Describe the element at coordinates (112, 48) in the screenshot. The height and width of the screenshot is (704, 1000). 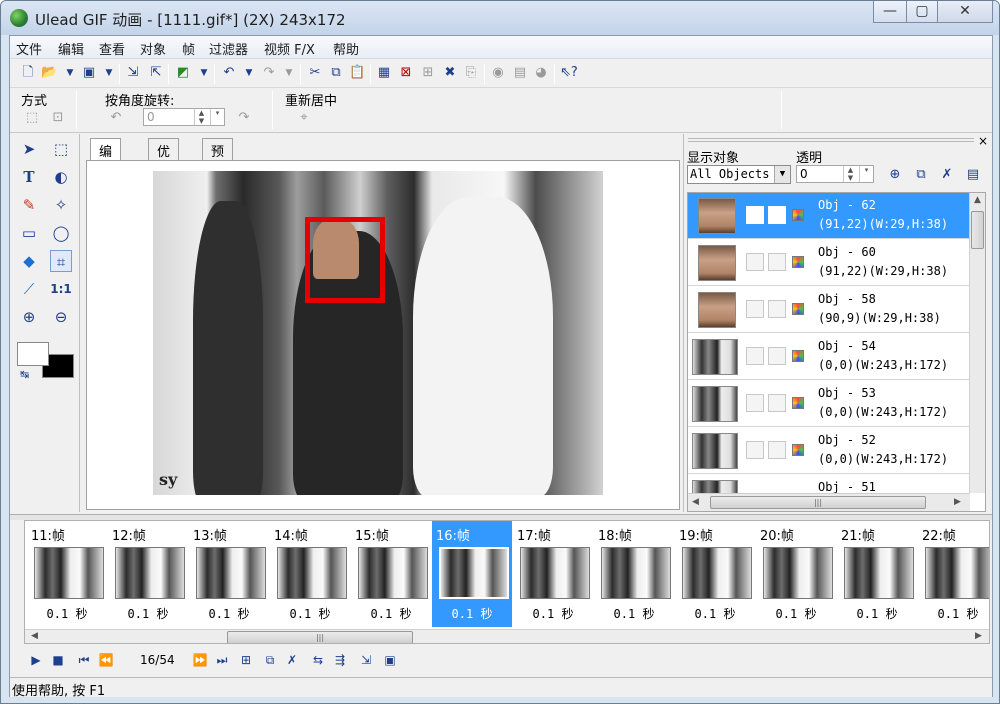
I see `menu-view: 查看` at that location.